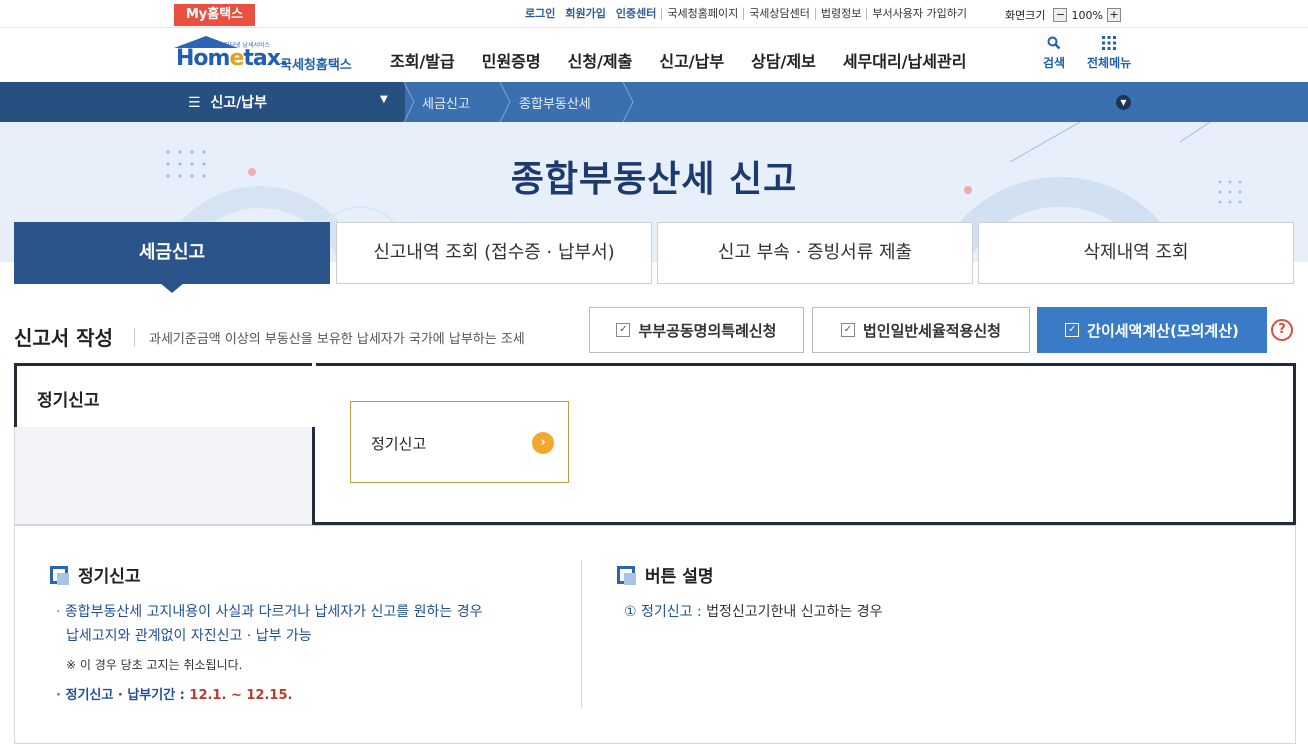  Describe the element at coordinates (540, 14) in the screenshot. I see `login-link: 로그인` at that location.